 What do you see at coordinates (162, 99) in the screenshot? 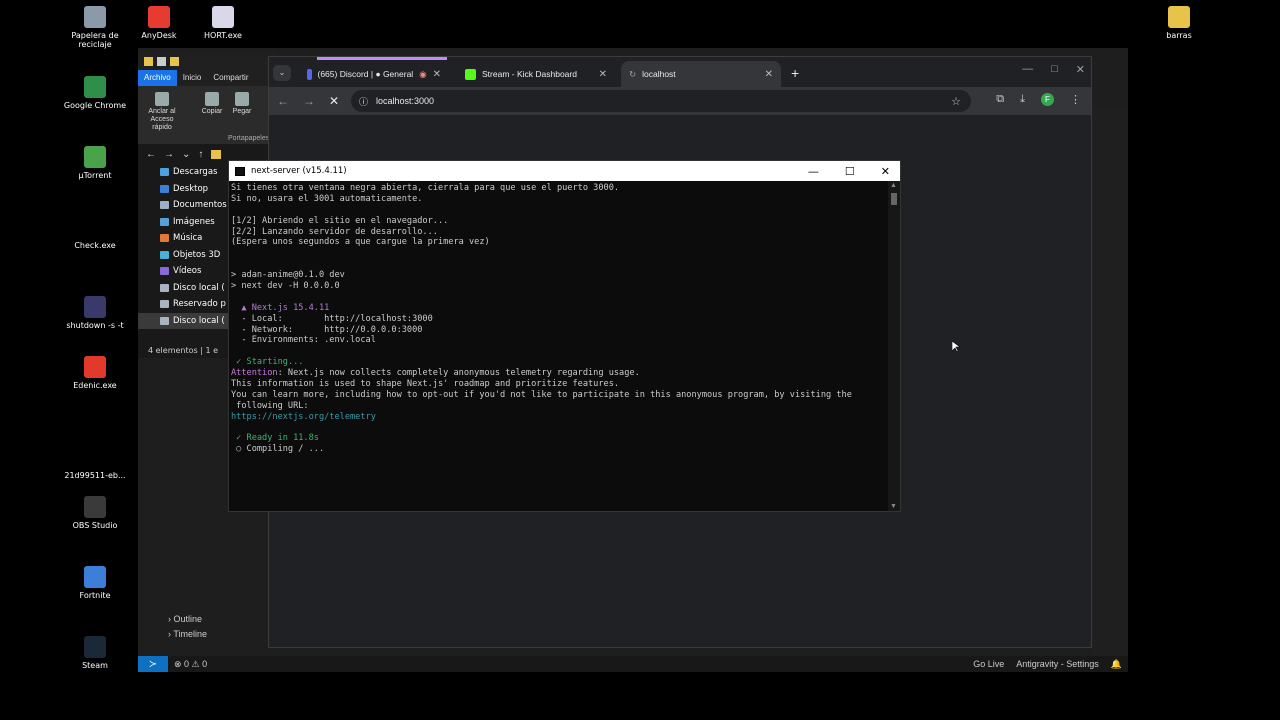
I see `pin-icon` at bounding box center [162, 99].